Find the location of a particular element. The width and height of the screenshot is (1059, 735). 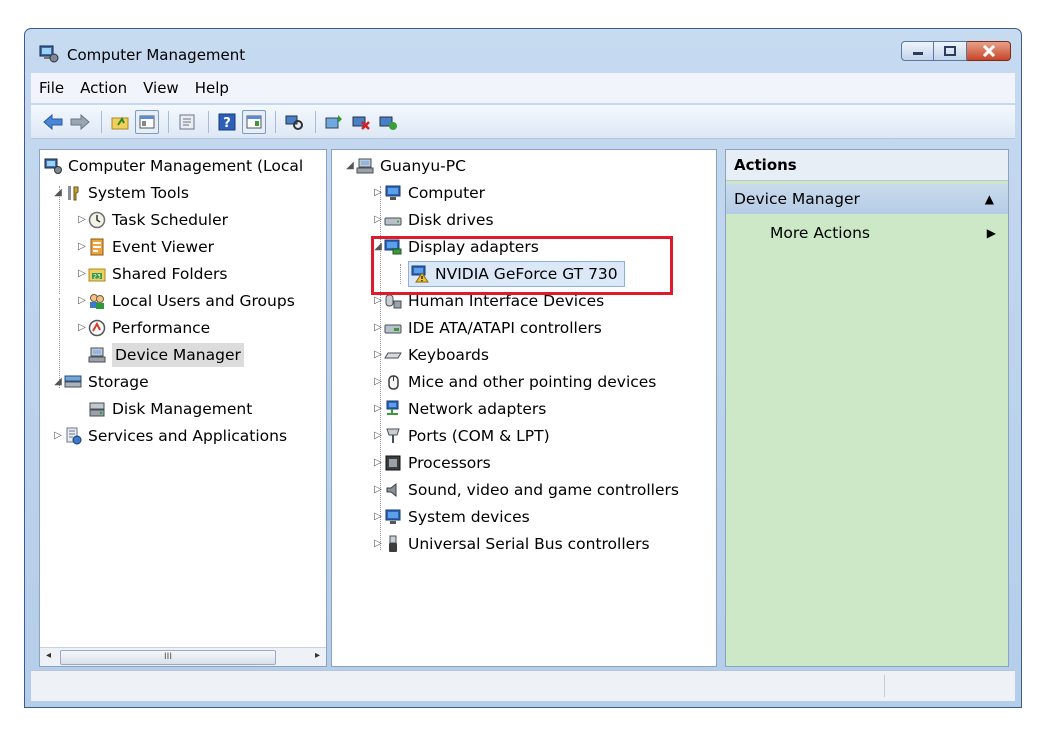

tree-item-performance: ▷ Performance is located at coordinates (143, 328).